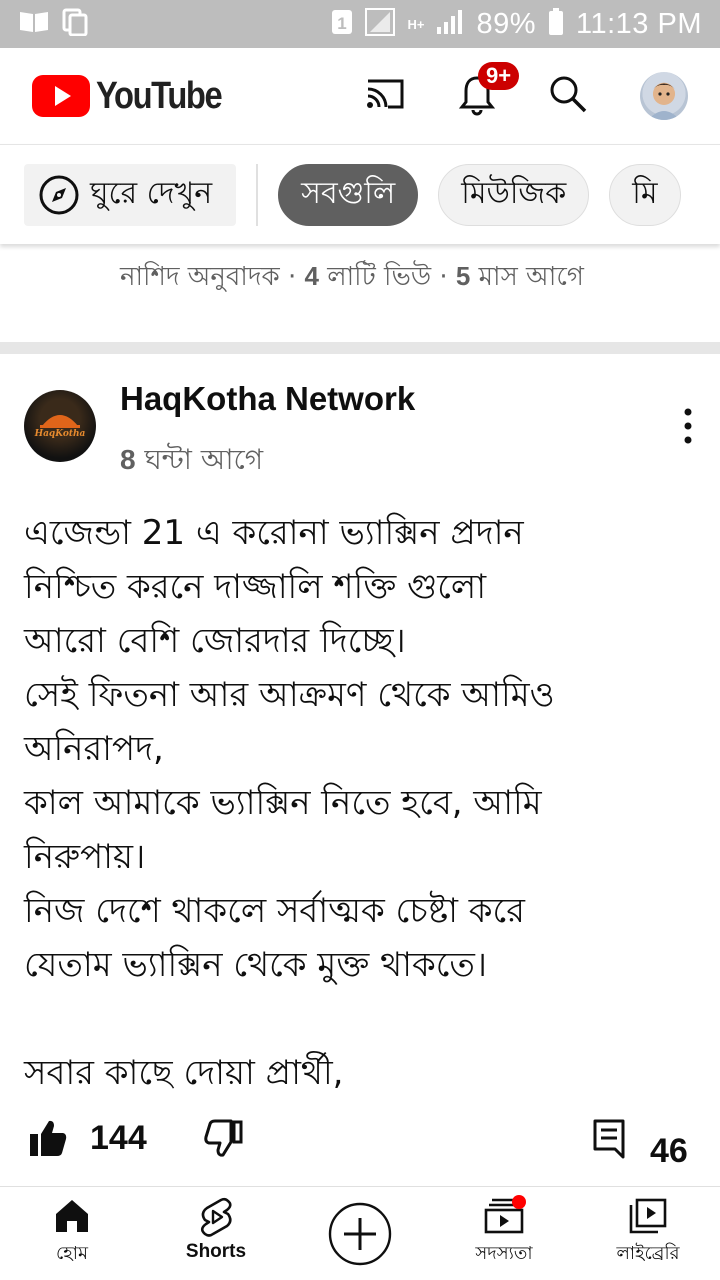  Describe the element at coordinates (34, 24) in the screenshot. I see `book-icon` at that location.